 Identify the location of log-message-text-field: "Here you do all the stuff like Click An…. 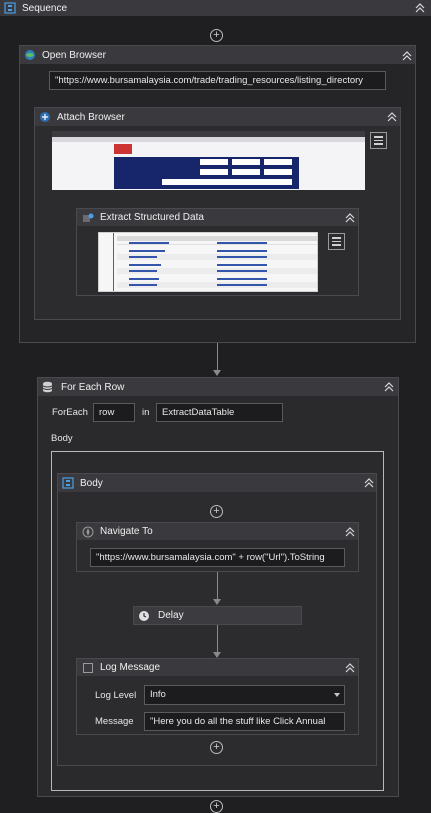
(244, 721).